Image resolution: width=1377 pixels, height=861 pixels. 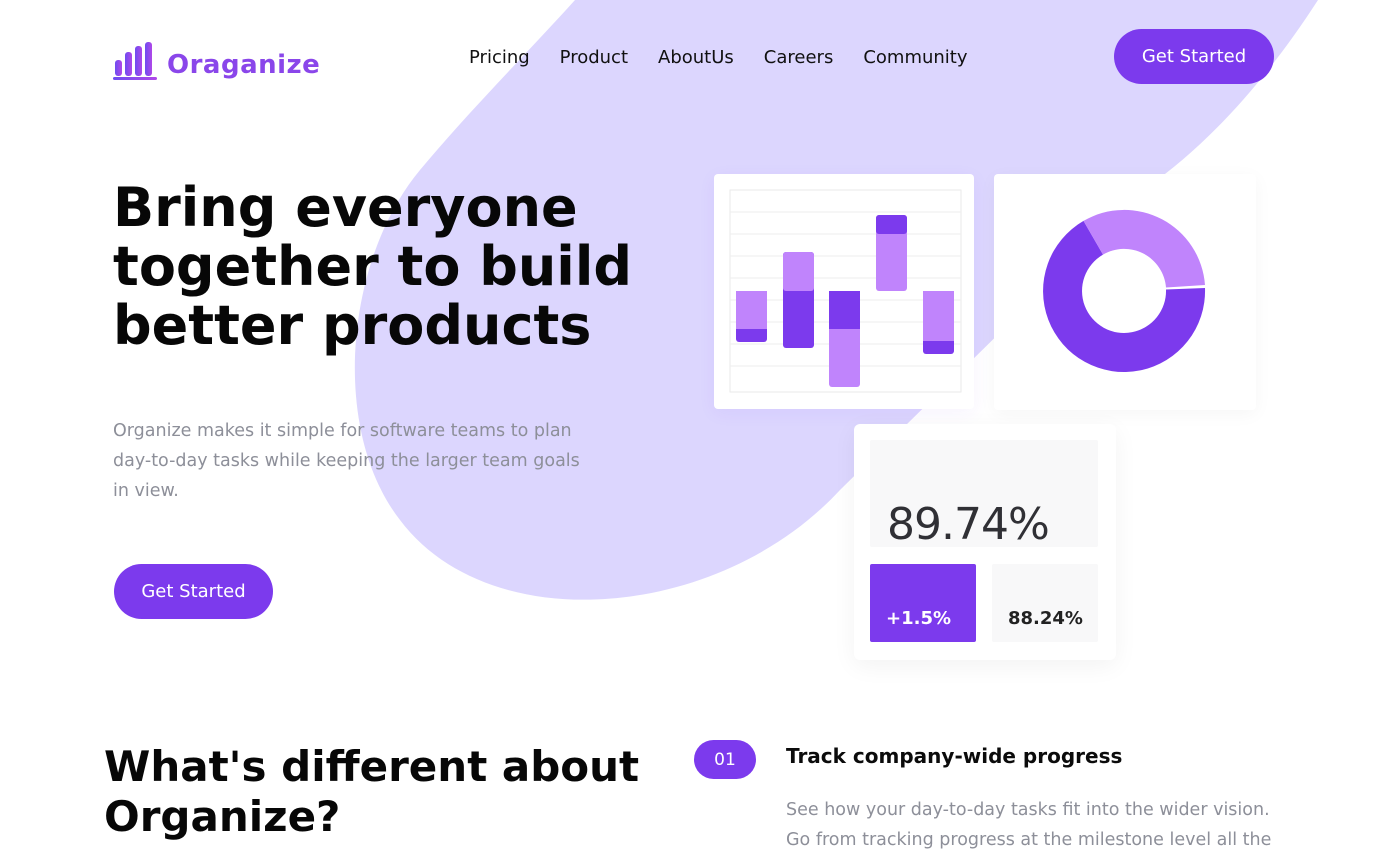 I want to click on brand-logo: Oraganize, so click(x=216, y=60).